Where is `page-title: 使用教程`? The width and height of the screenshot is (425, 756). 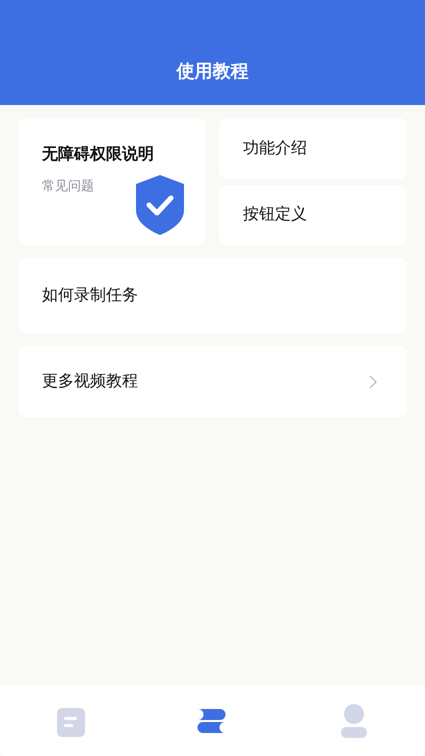 page-title: 使用教程 is located at coordinates (212, 71).